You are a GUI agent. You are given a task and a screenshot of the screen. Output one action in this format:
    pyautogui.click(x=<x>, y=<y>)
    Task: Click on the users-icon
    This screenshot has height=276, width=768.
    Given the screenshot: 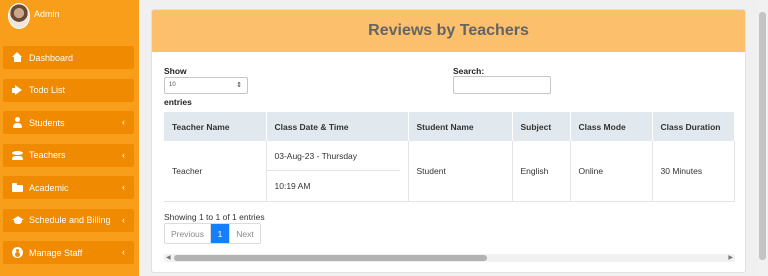 What is the action you would take?
    pyautogui.click(x=17, y=155)
    